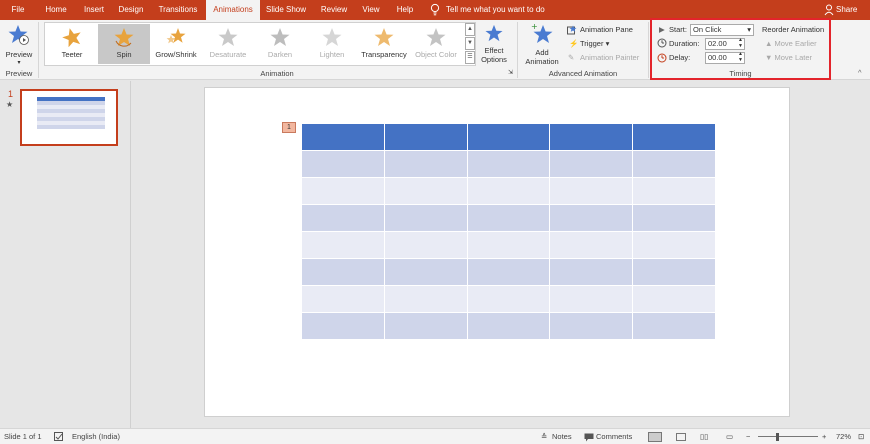 This screenshot has height=444, width=870. Describe the element at coordinates (860, 72) in the screenshot. I see `collapse-ribbon-icon: ^` at that location.